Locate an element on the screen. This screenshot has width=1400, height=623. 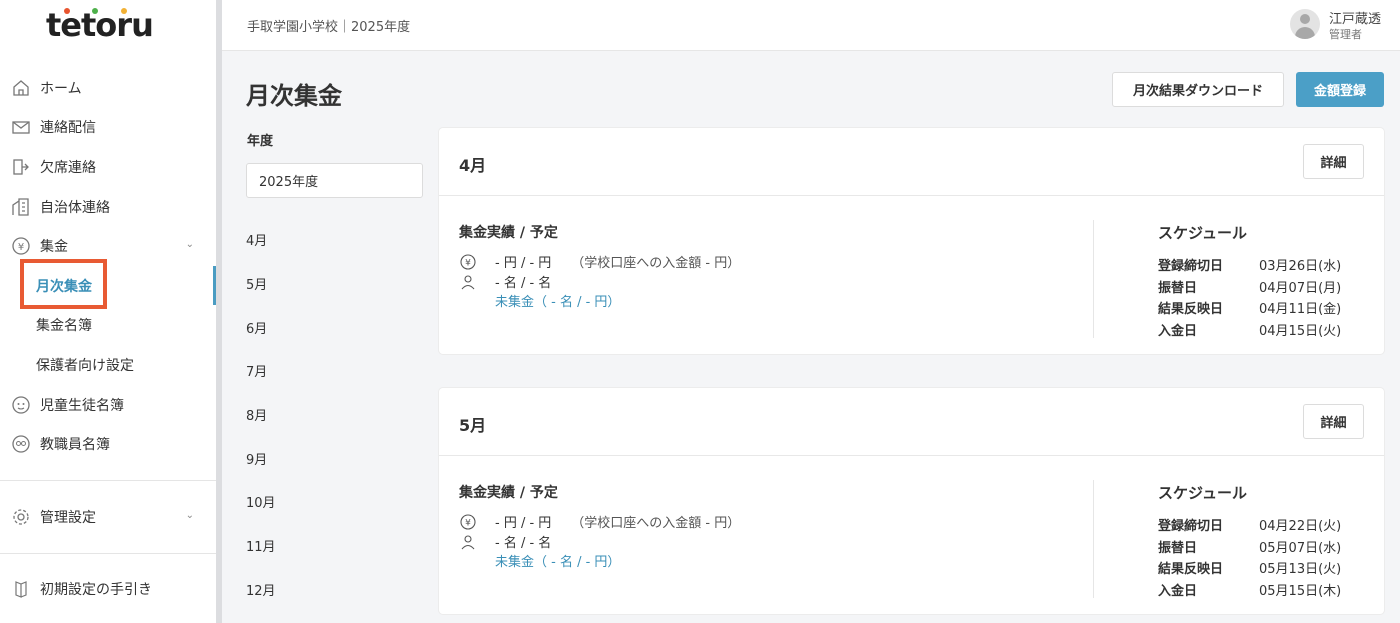
sidebar-item-label: ホーム is located at coordinates (61, 88).